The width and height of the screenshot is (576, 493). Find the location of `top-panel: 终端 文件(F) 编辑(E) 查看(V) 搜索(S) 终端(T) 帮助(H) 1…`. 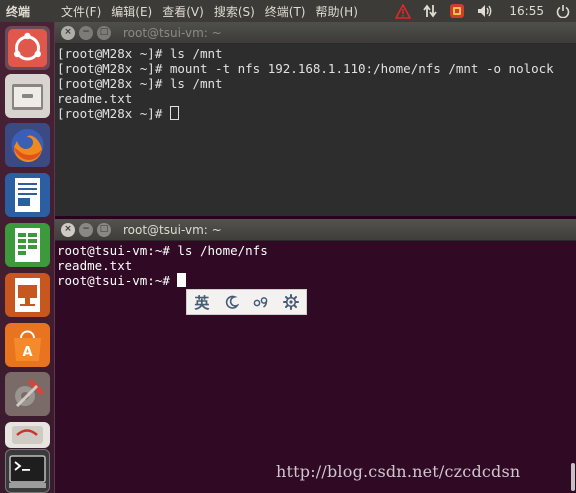

top-panel: 终端 文件(F) 编辑(E) 查看(V) 搜索(S) 终端(T) 帮助(H) 1… is located at coordinates (288, 11).